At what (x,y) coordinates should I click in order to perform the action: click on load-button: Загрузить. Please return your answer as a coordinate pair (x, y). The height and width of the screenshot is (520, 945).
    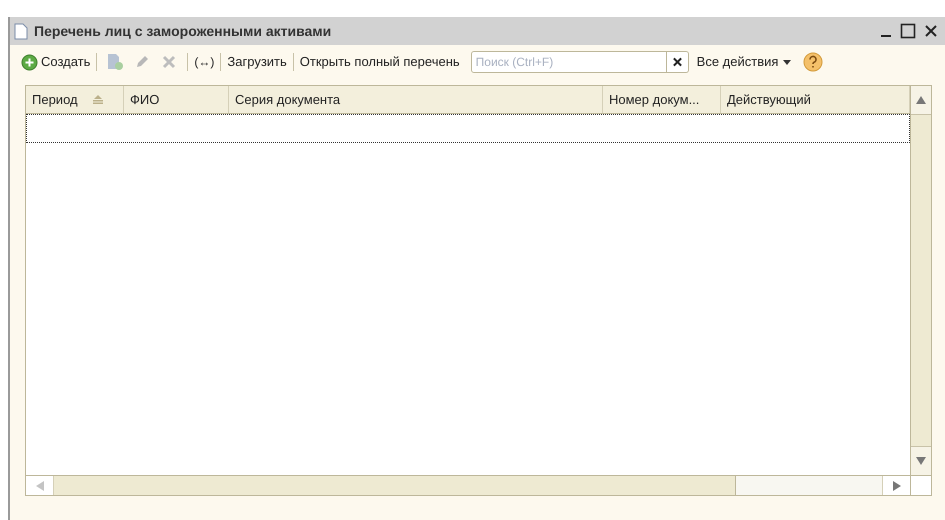
    Looking at the image, I should click on (257, 62).